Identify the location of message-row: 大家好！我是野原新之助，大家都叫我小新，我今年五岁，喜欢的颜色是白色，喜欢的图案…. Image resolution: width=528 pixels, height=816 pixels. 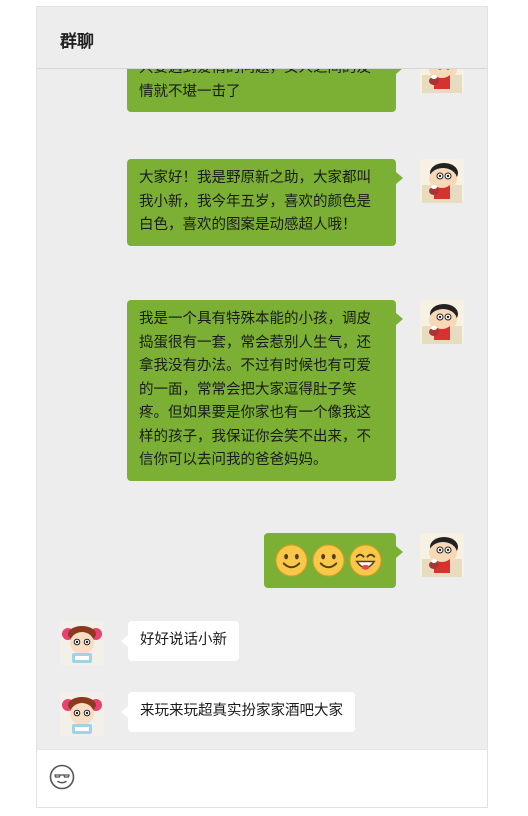
(262, 219).